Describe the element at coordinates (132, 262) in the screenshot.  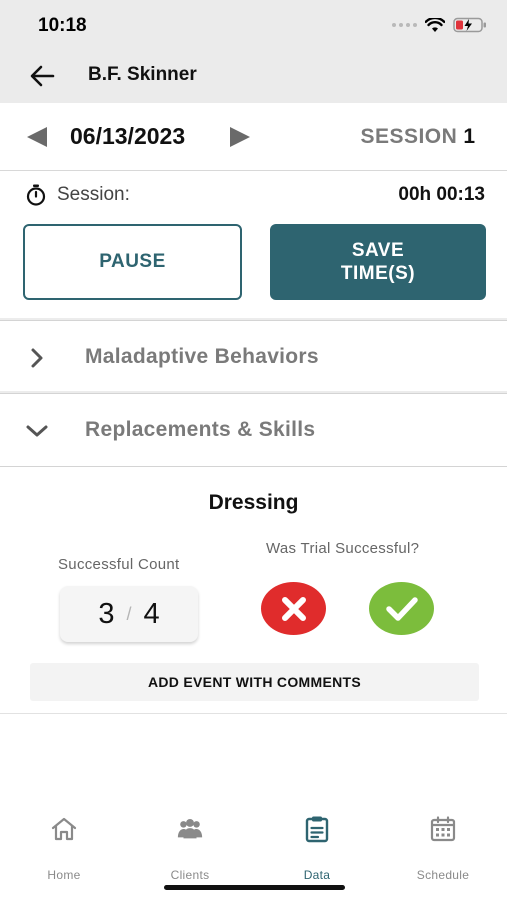
I see `pause-button: PAUSE` at that location.